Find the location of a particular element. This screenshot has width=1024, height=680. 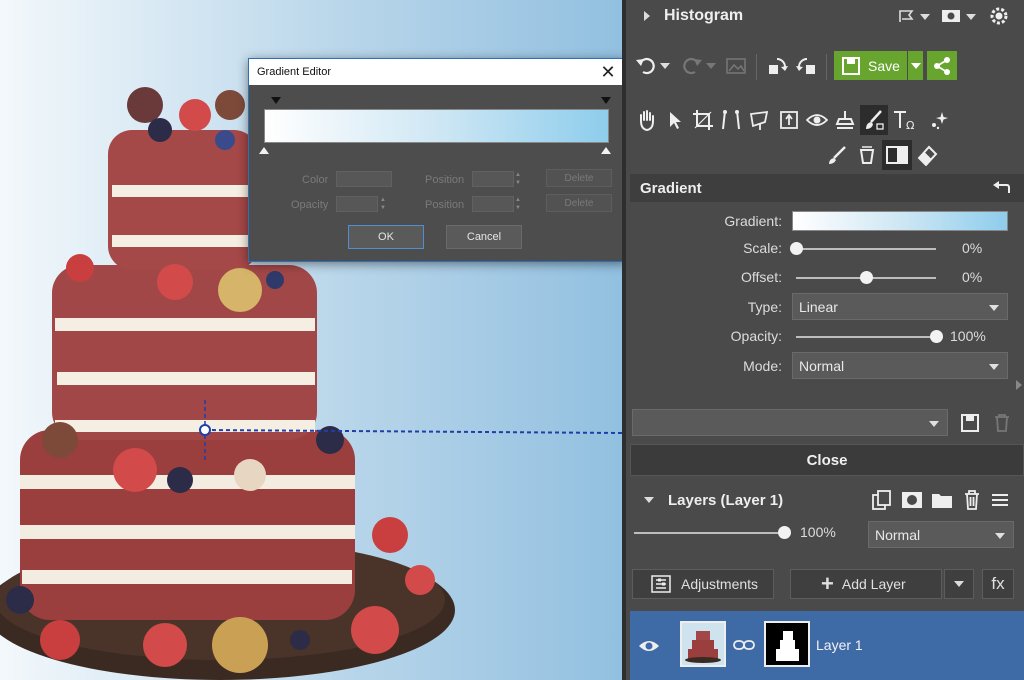

add-layer-dropdown is located at coordinates (959, 584).